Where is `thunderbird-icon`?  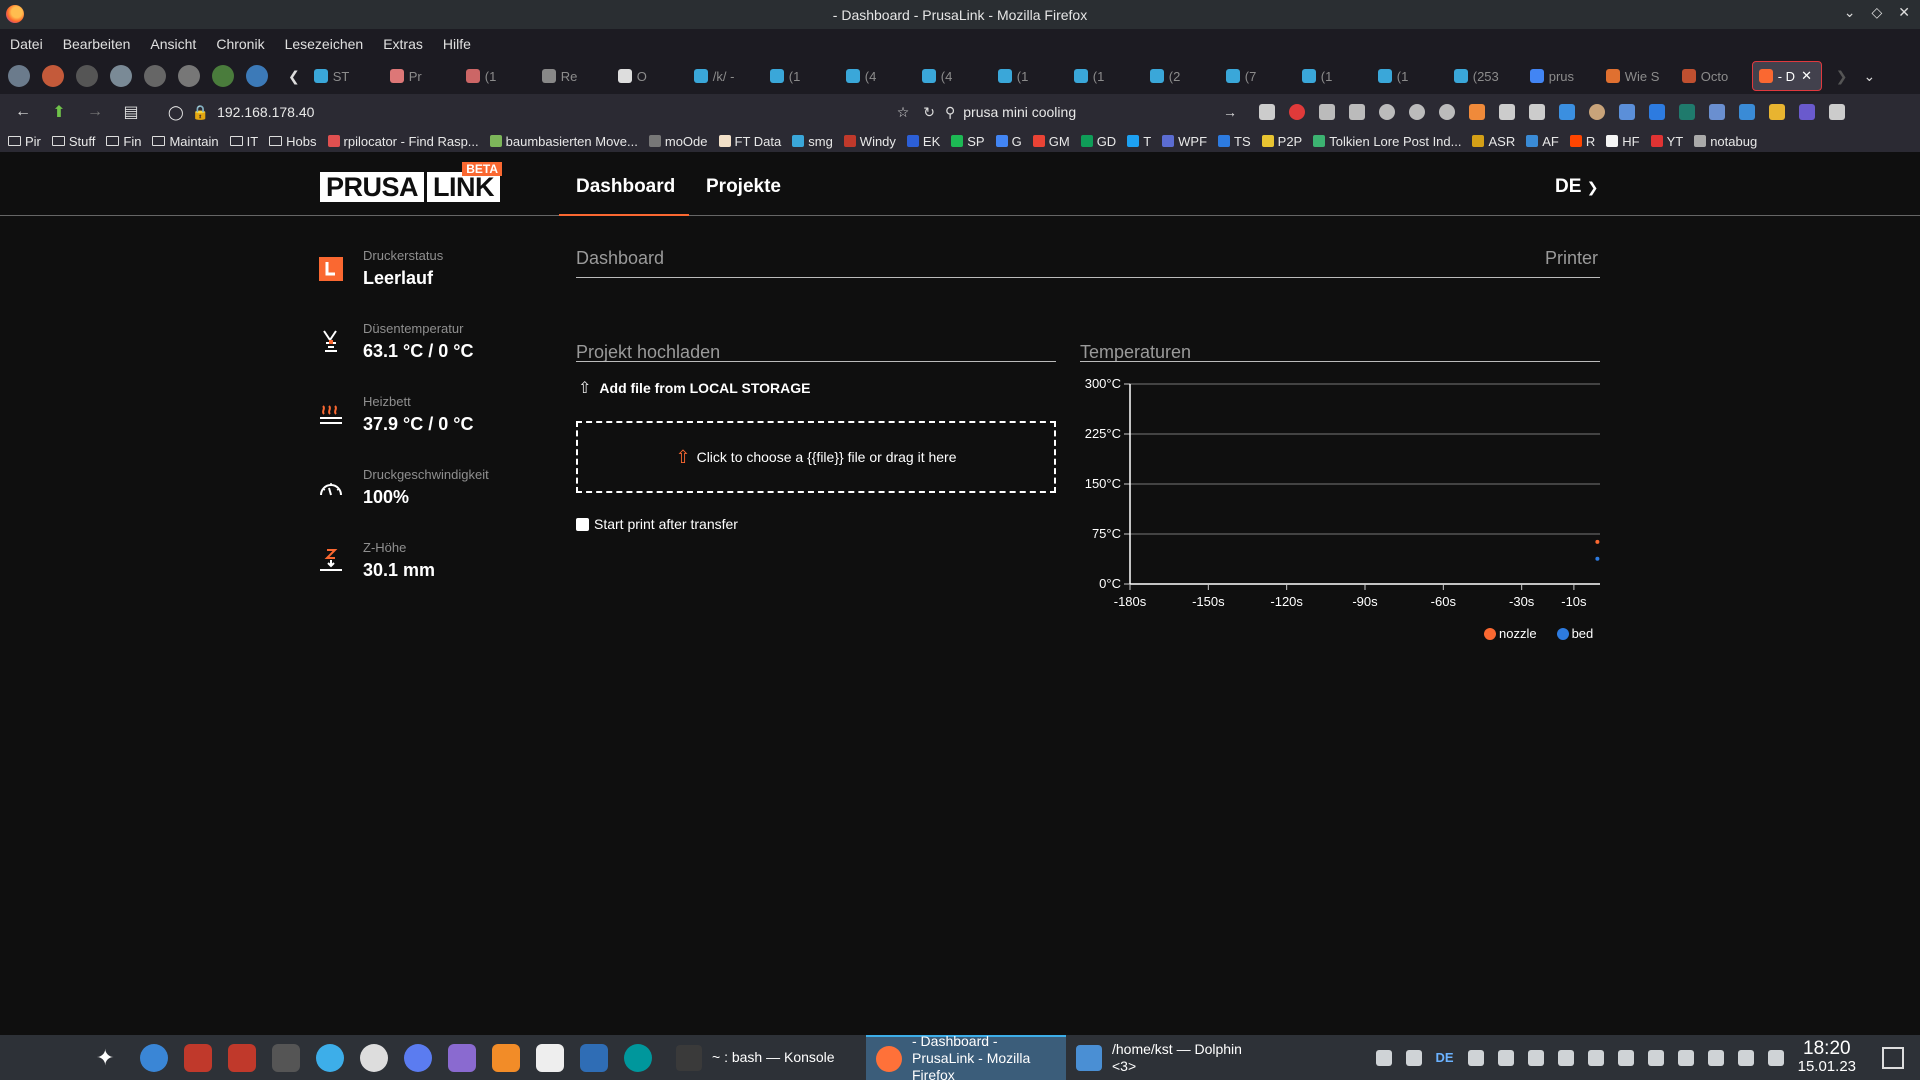
thunderbird-icon is located at coordinates (154, 1057).